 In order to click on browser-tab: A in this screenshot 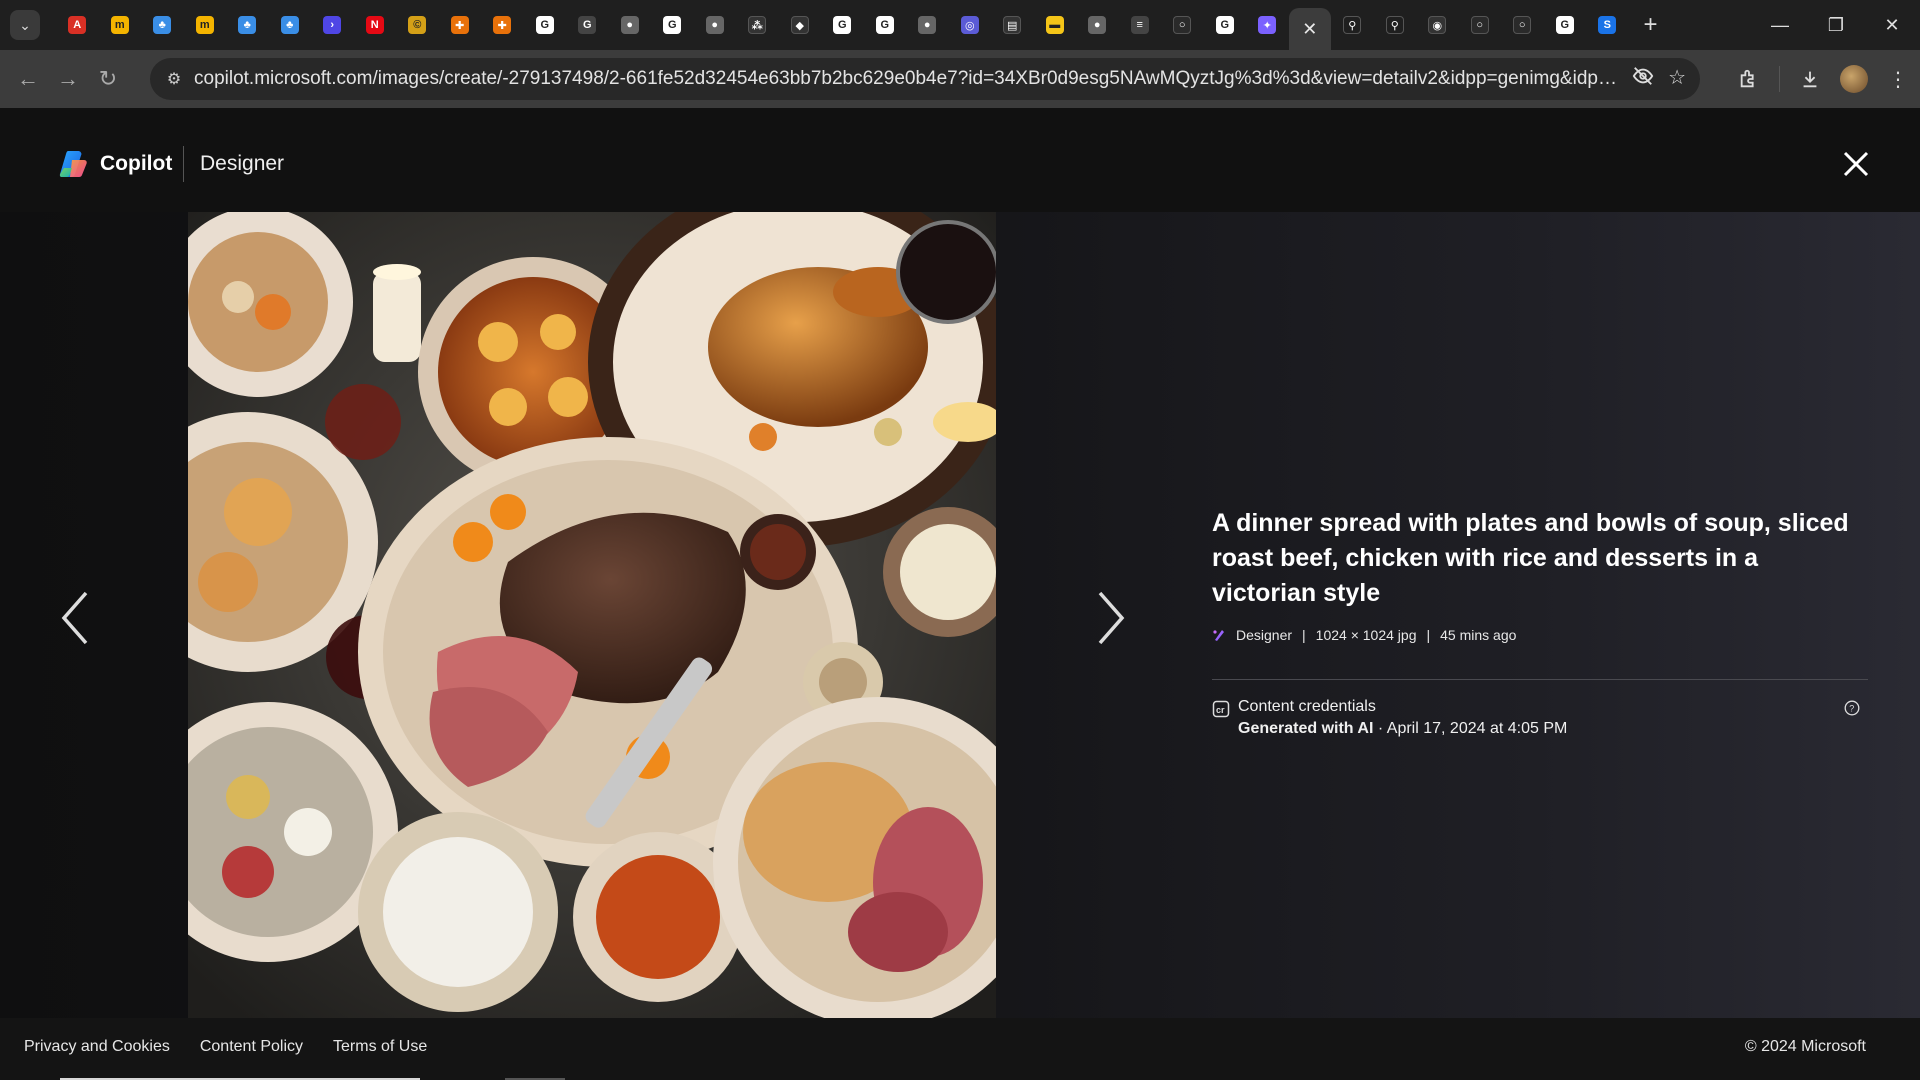, I will do `click(77, 25)`.